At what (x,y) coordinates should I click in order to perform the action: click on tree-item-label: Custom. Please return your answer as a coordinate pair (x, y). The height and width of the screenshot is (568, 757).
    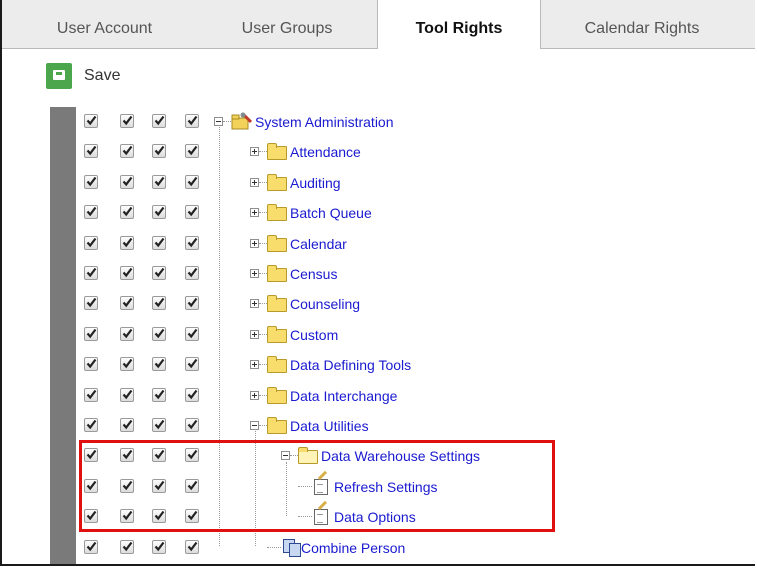
    Looking at the image, I should click on (314, 335).